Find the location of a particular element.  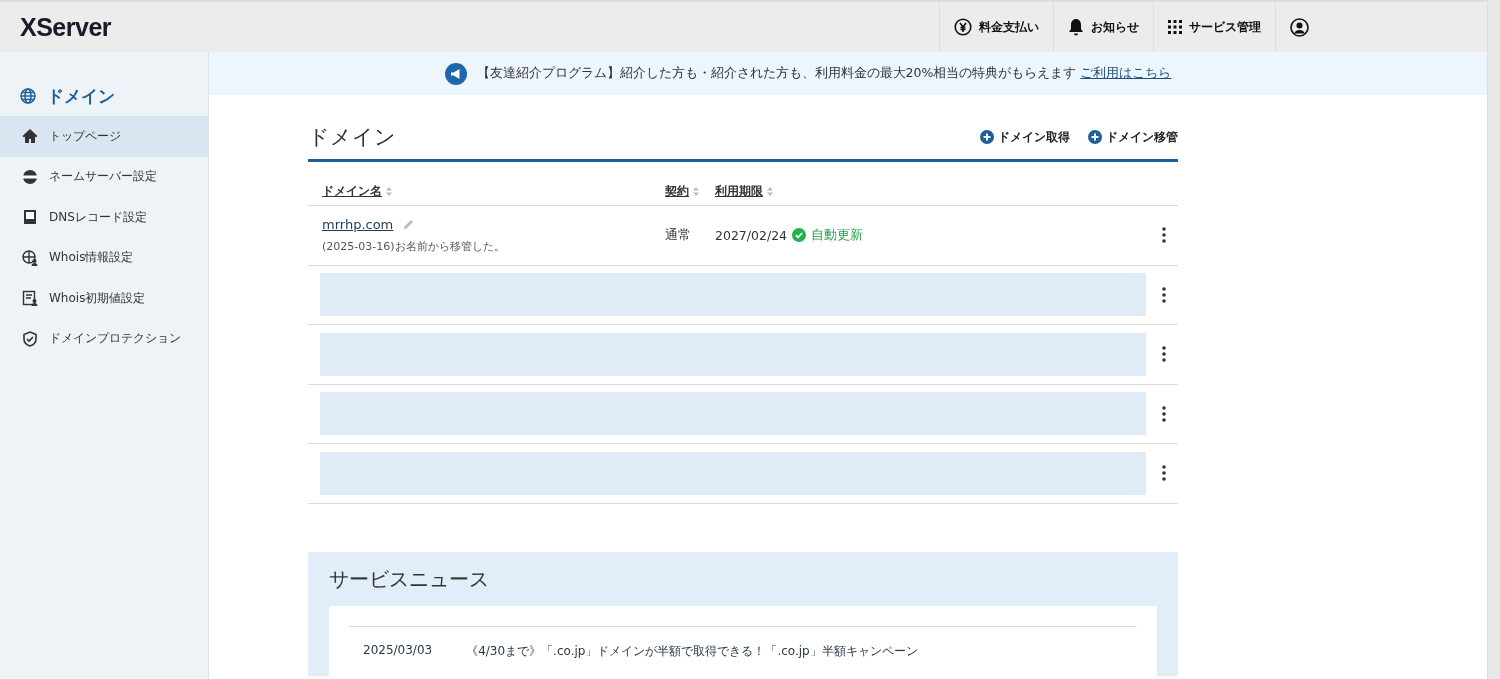

shield-check-icon is located at coordinates (30, 338).